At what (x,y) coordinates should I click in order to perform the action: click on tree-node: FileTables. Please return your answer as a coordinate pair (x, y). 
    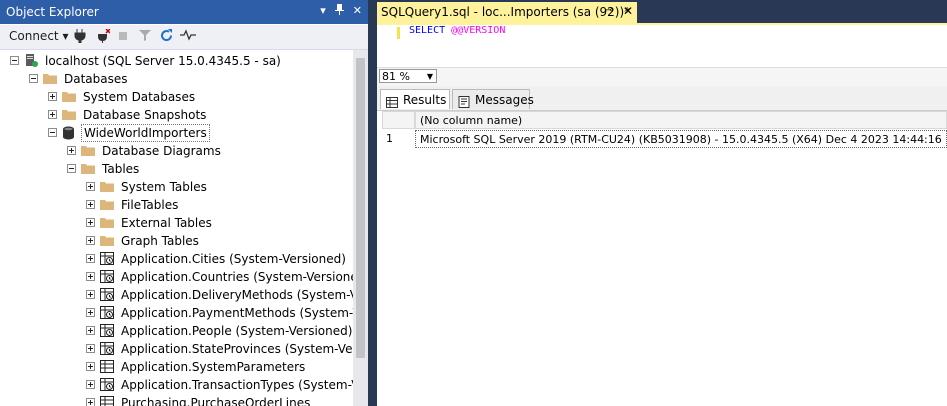
    Looking at the image, I should click on (176, 205).